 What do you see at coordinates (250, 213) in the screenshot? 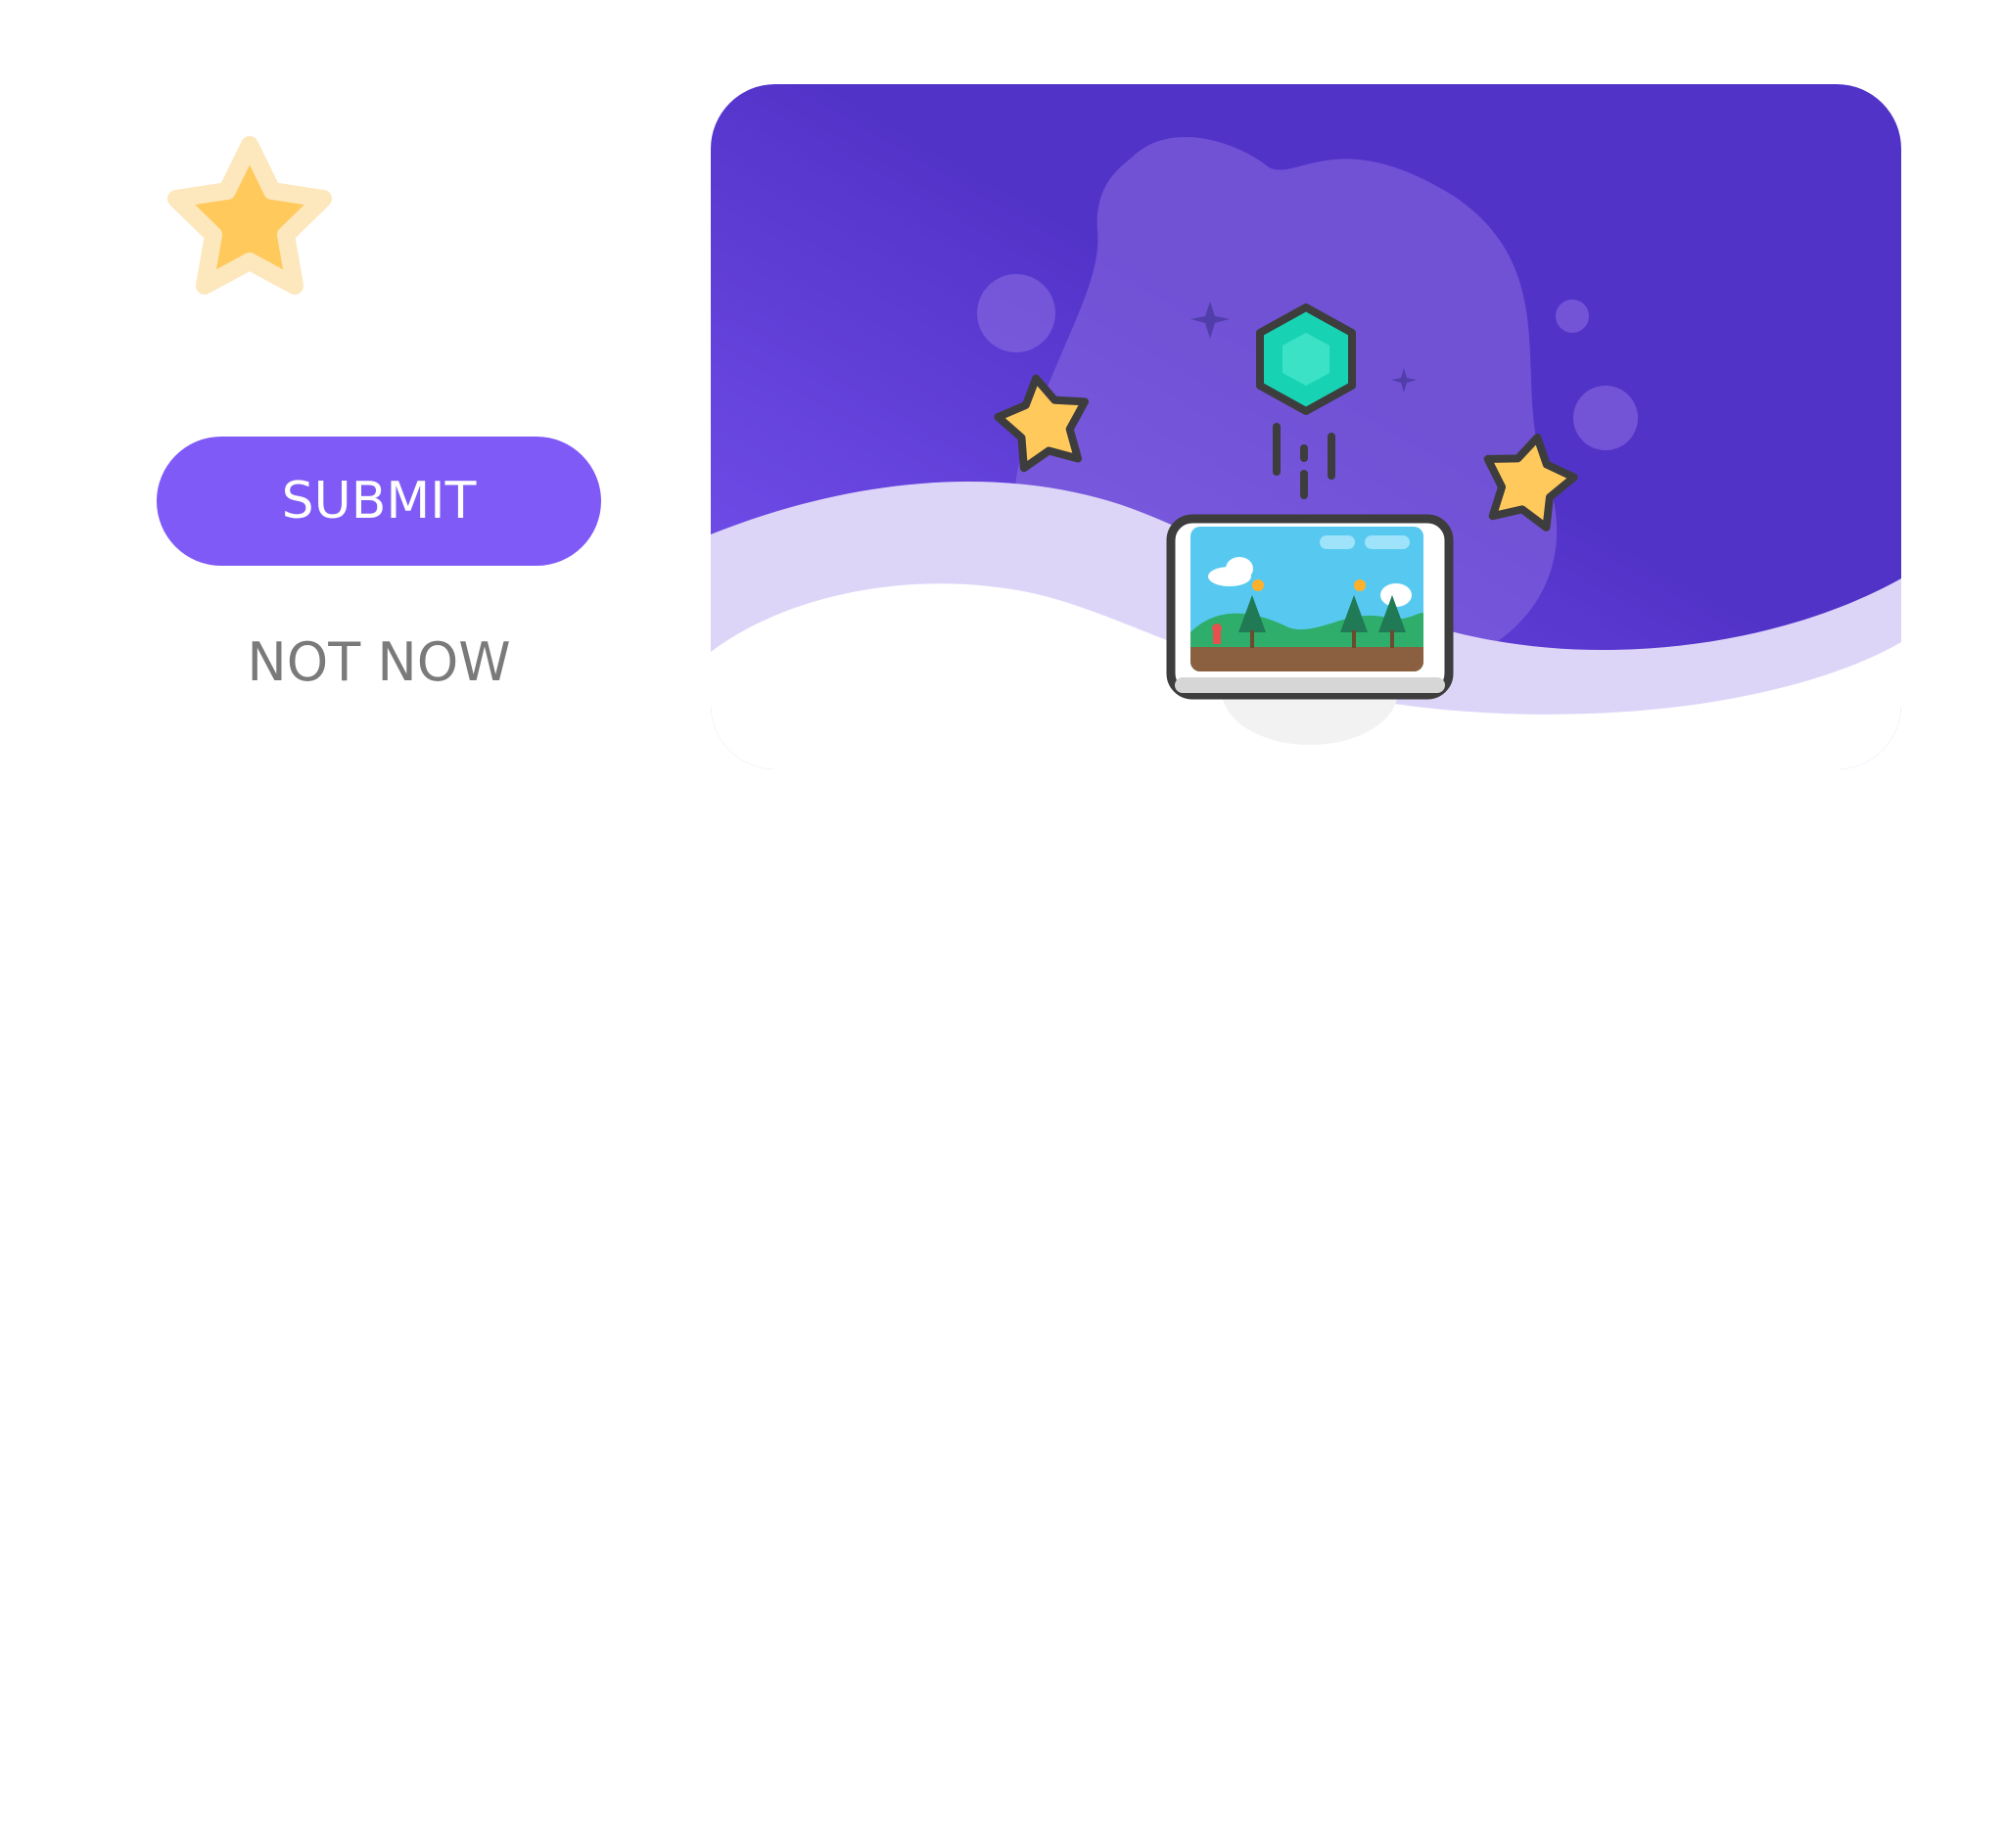
I see `rating-star-icon` at bounding box center [250, 213].